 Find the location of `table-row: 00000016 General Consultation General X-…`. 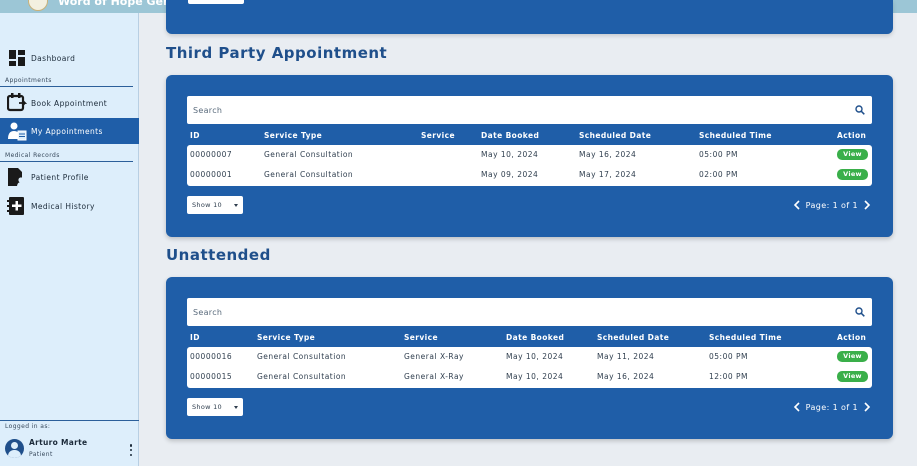

table-row: 00000016 General Consultation General X-… is located at coordinates (529, 357).